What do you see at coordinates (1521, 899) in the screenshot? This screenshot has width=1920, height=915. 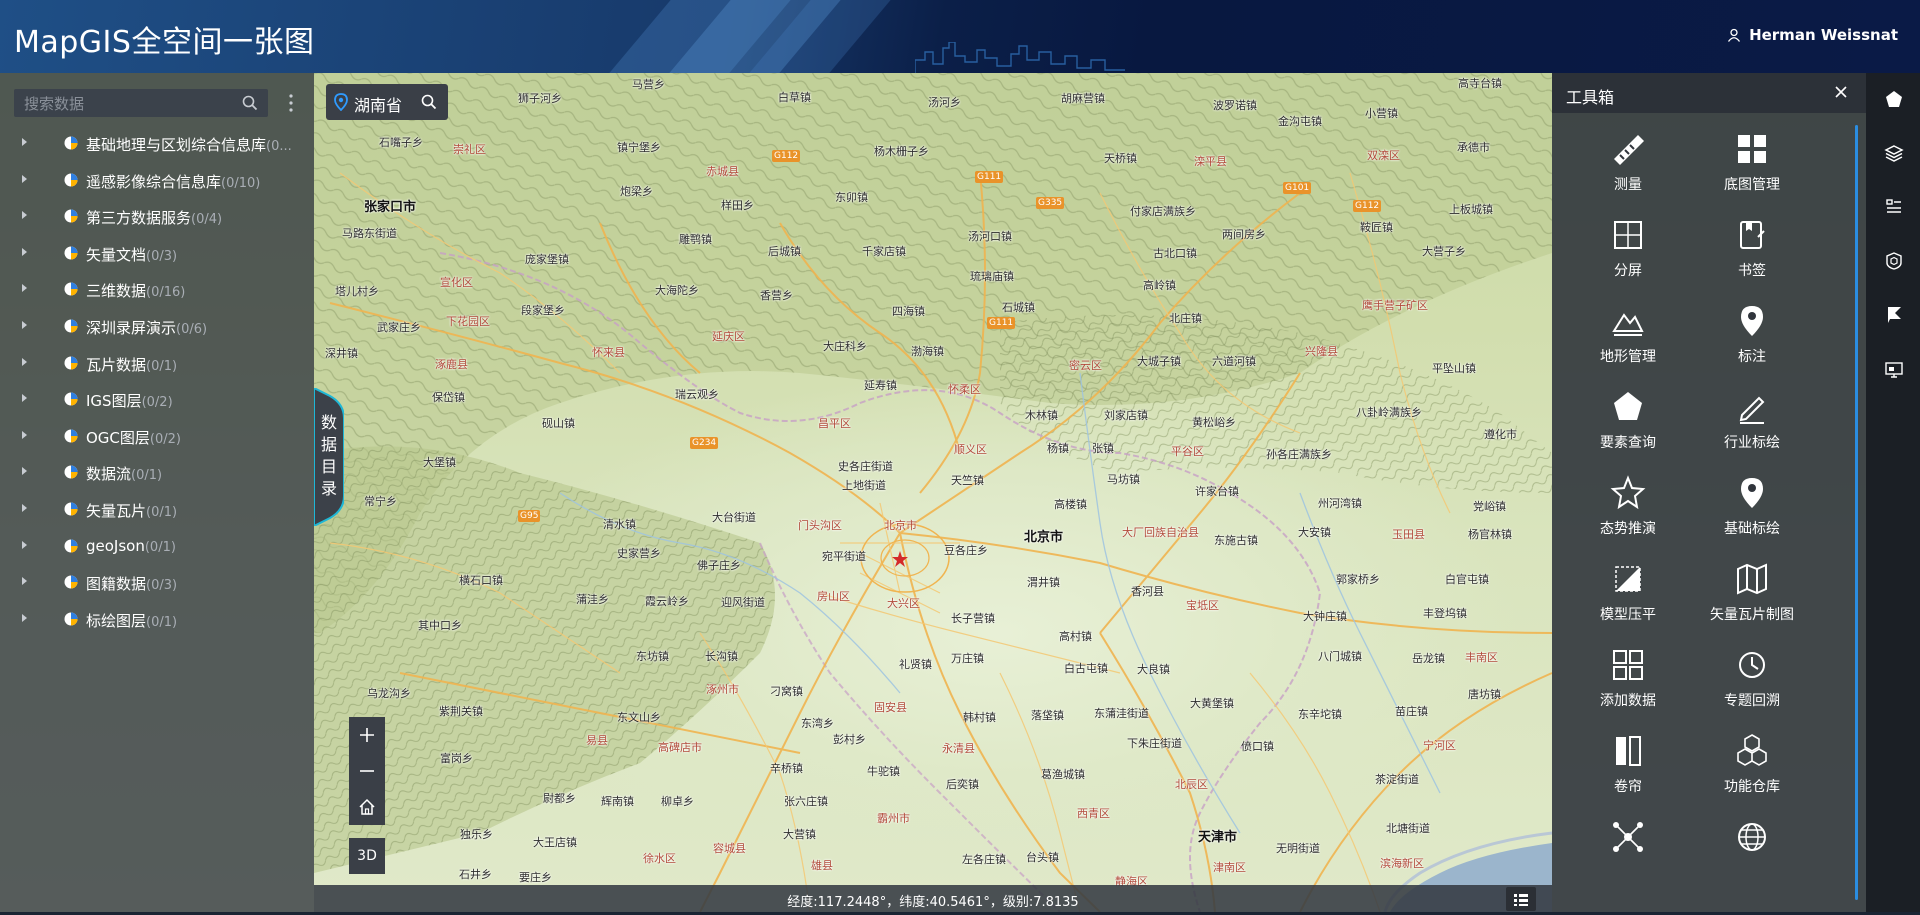 I see `legend-button` at bounding box center [1521, 899].